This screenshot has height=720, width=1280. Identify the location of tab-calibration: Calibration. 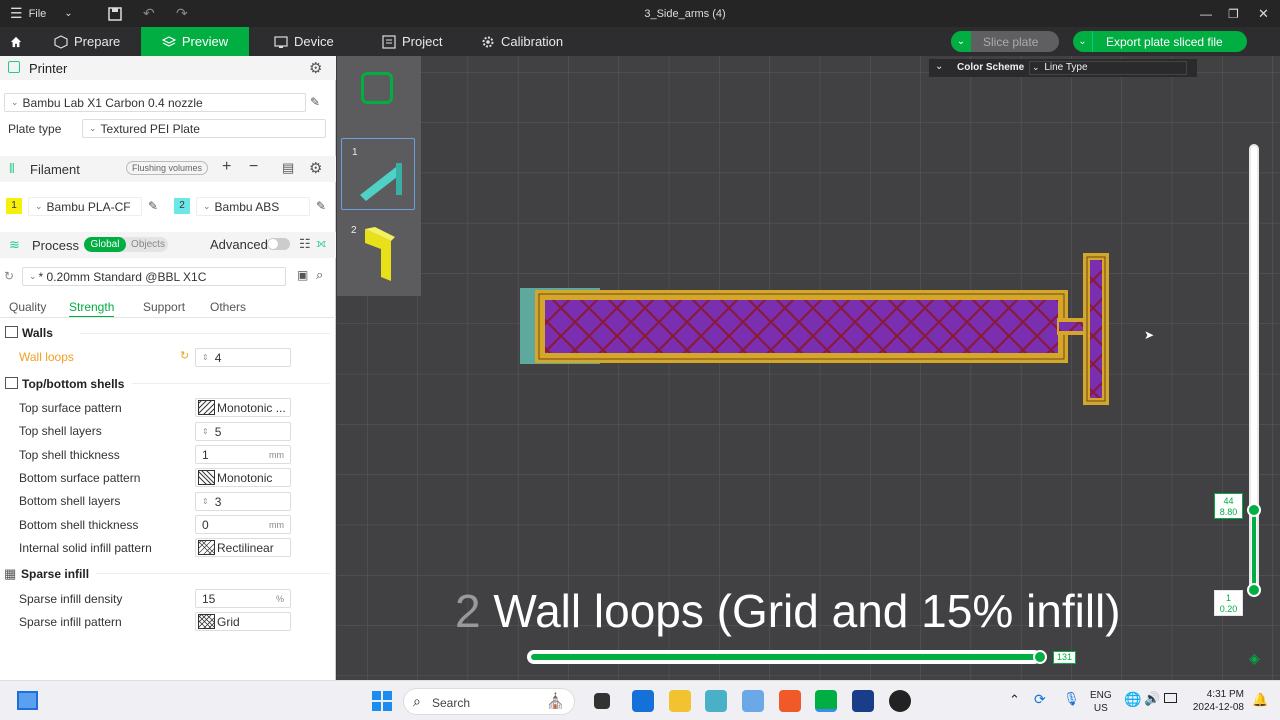
(522, 41).